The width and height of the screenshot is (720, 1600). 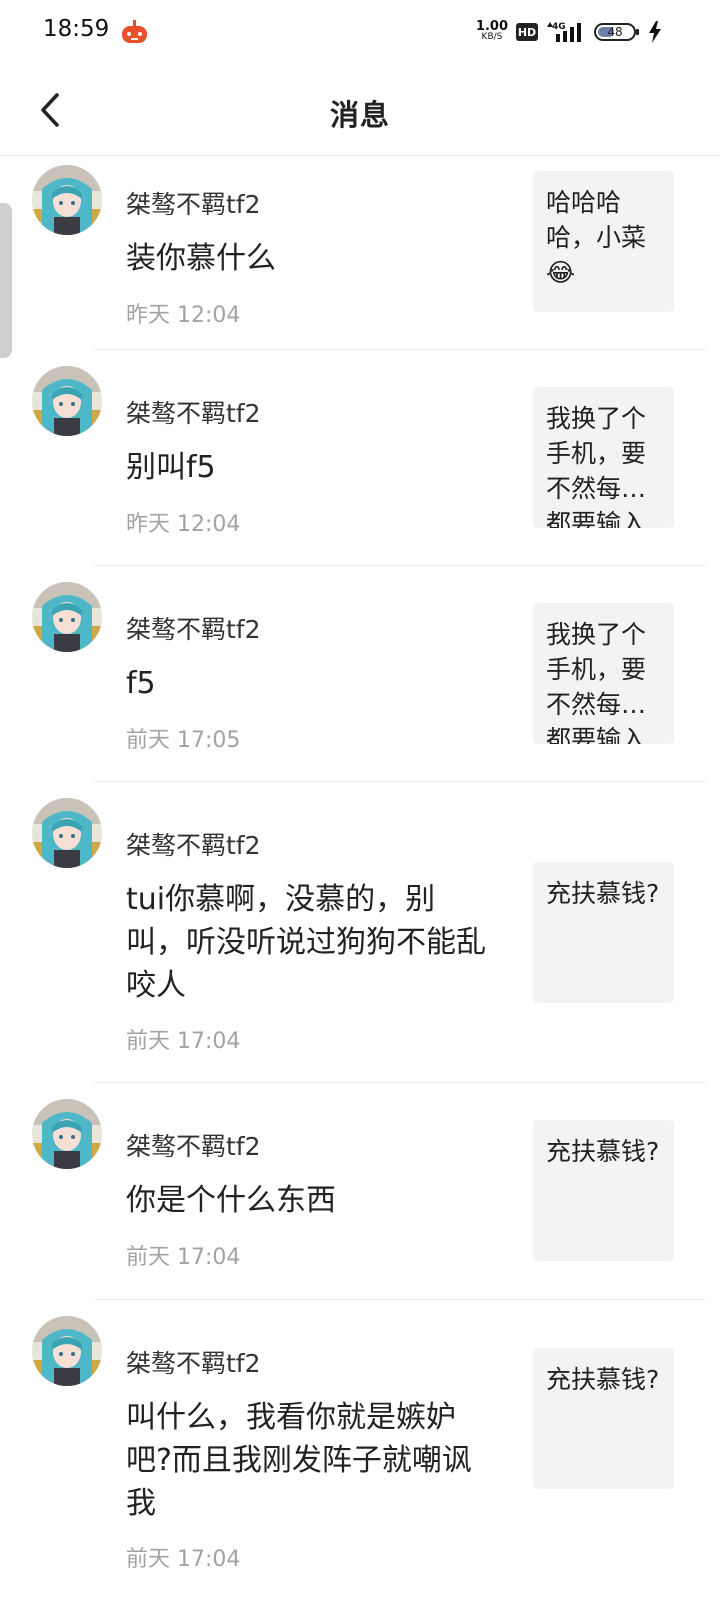 What do you see at coordinates (360, 1191) in the screenshot?
I see `message-item: 桀骜不羁tf2 你是个什么东西 前天 17:04 充扶慕钱?` at bounding box center [360, 1191].